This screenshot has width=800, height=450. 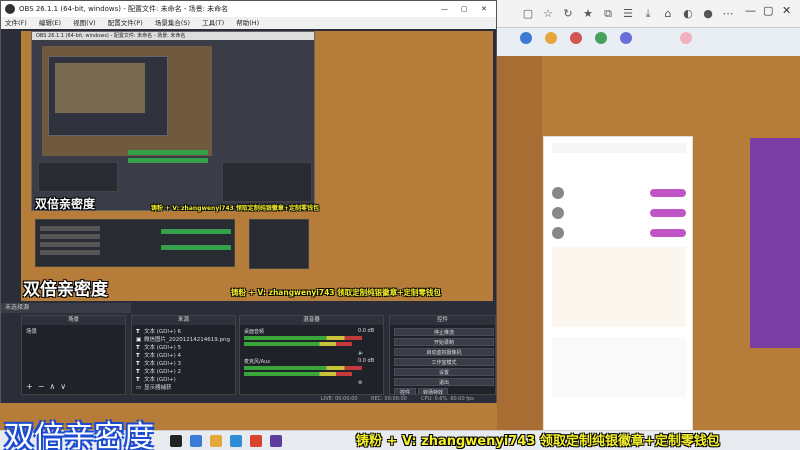 I want to click on live-timer: LIVE: 00:00:00, so click(x=339, y=399).